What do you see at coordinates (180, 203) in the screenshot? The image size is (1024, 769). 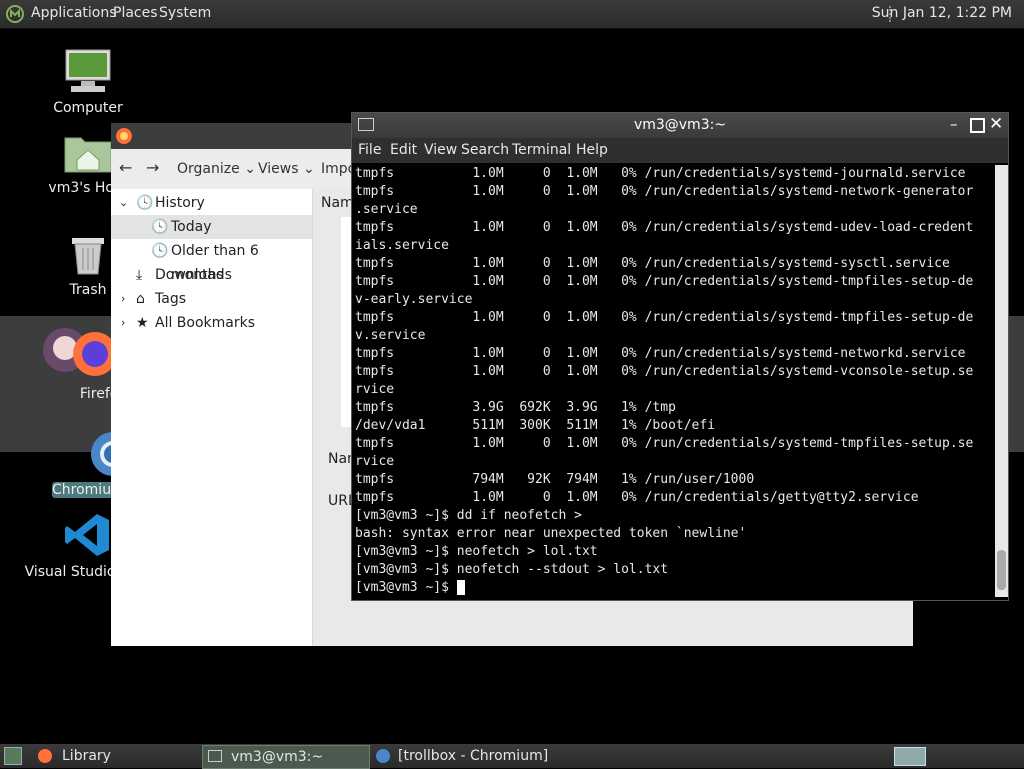 I see `sidebar-item-label: History` at bounding box center [180, 203].